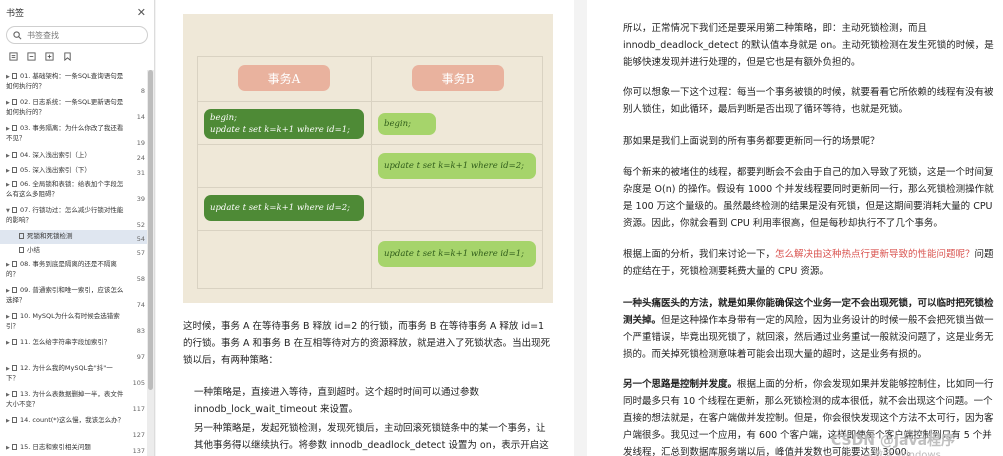 The image size is (1003, 456). What do you see at coordinates (65, 342) in the screenshot?
I see `toc-item-label: 11. 怎么给字符串字段加索引？` at bounding box center [65, 342].